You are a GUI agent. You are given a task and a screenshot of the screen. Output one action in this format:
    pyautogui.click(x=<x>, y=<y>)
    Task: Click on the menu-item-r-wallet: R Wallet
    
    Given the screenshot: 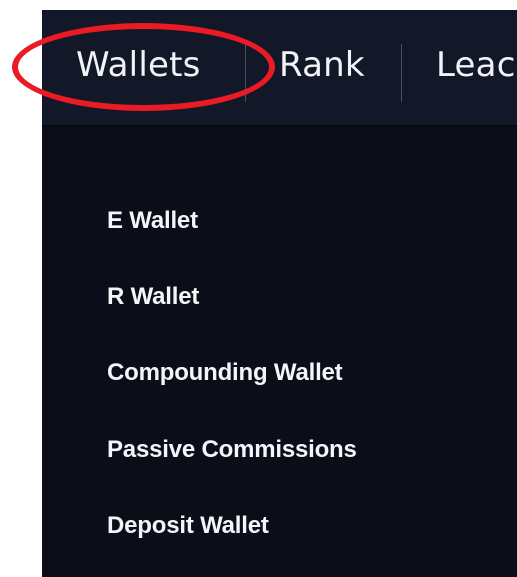 What is the action you would take?
    pyautogui.click(x=153, y=297)
    